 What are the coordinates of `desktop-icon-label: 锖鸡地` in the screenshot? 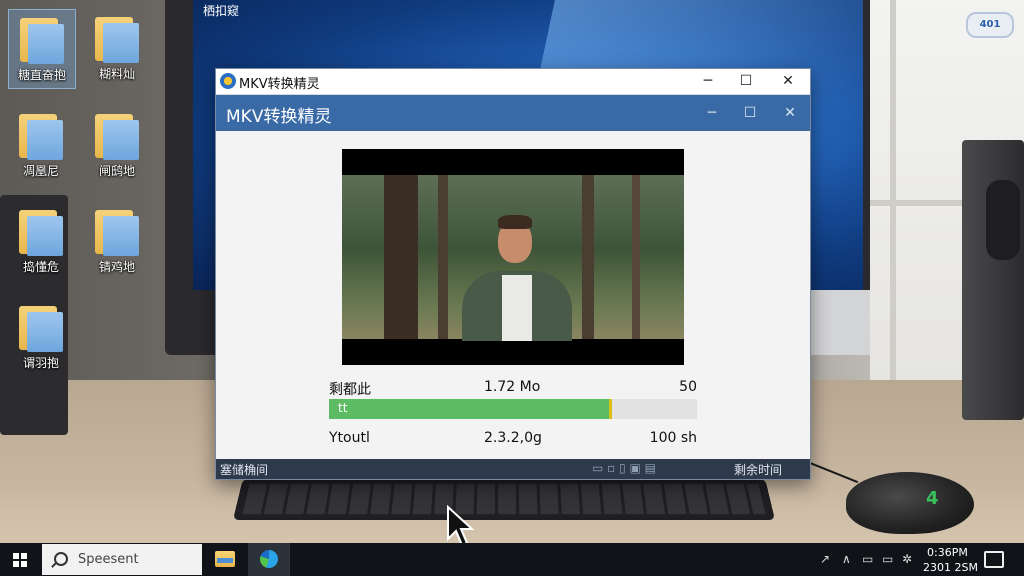 It's located at (116, 267).